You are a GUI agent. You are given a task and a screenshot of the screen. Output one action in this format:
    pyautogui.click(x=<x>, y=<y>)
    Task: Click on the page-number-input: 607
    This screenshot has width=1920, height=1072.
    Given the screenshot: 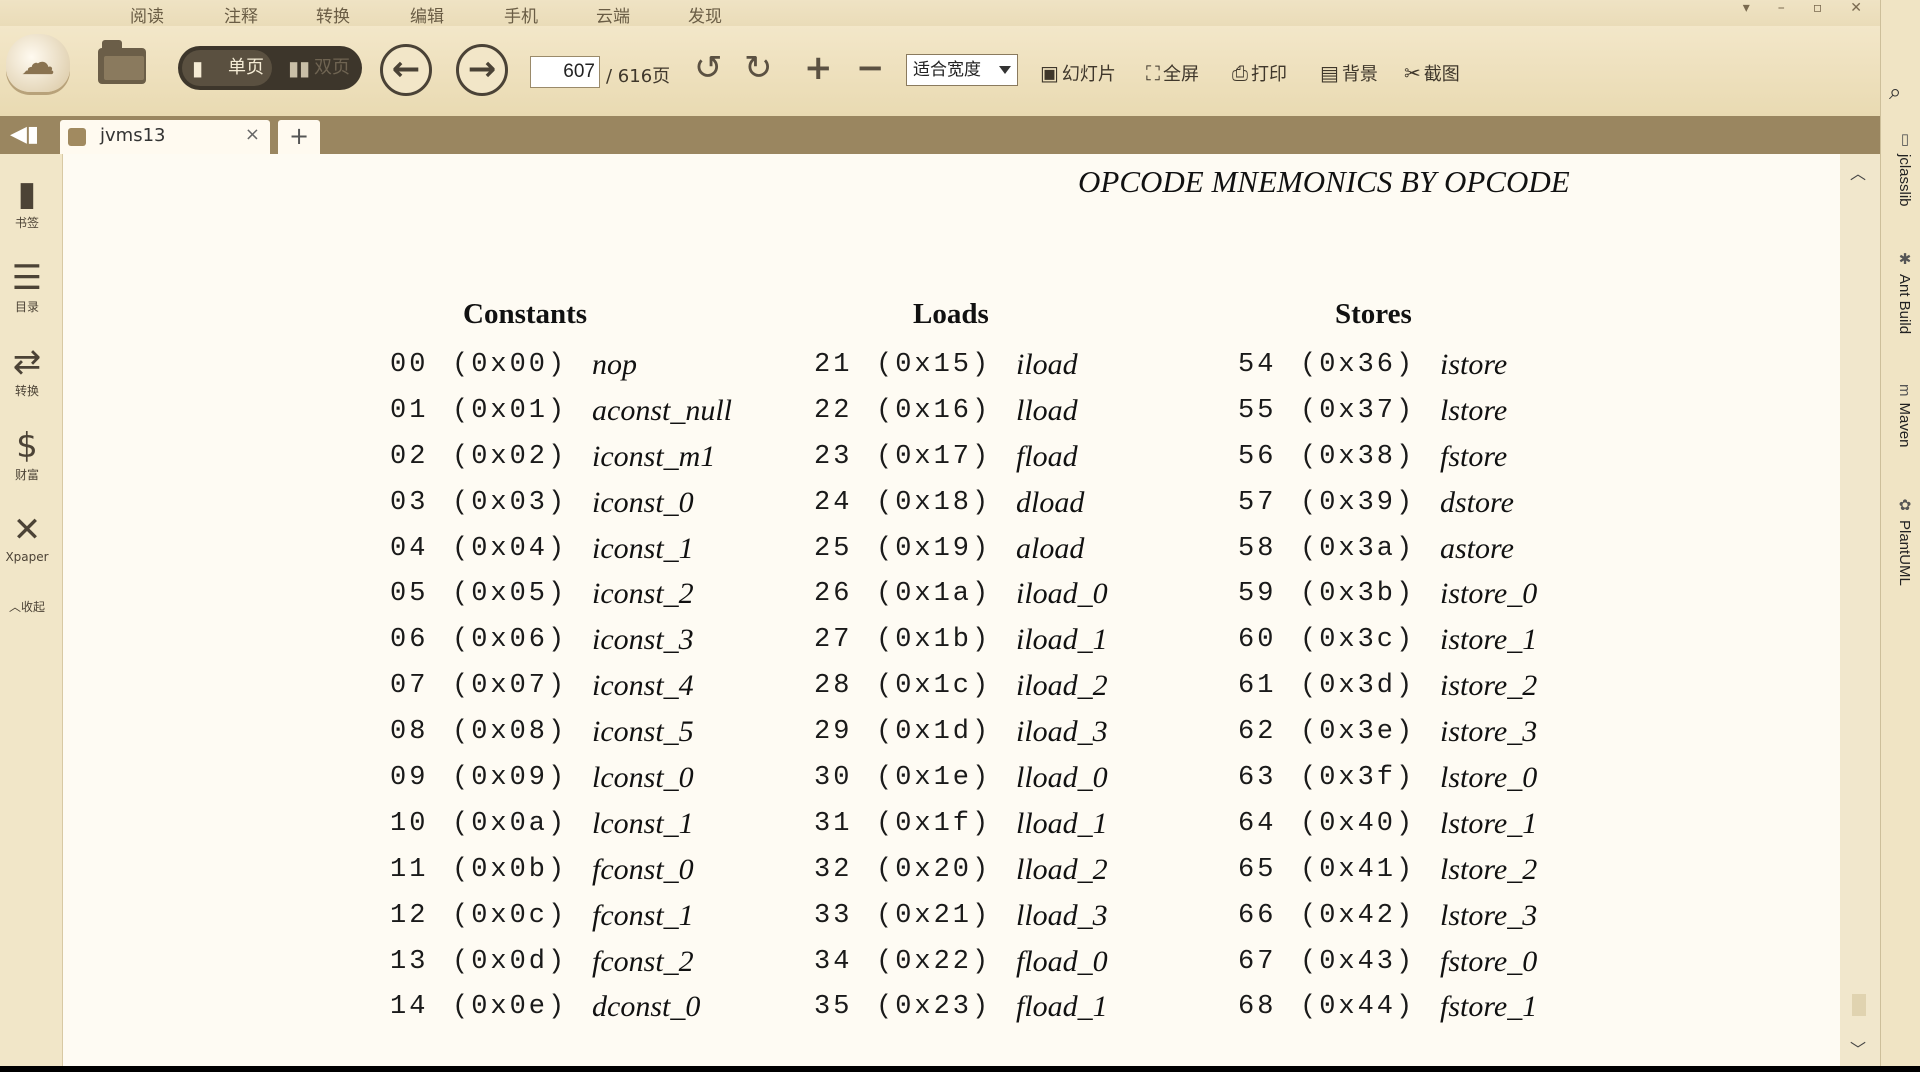 What is the action you would take?
    pyautogui.click(x=565, y=72)
    